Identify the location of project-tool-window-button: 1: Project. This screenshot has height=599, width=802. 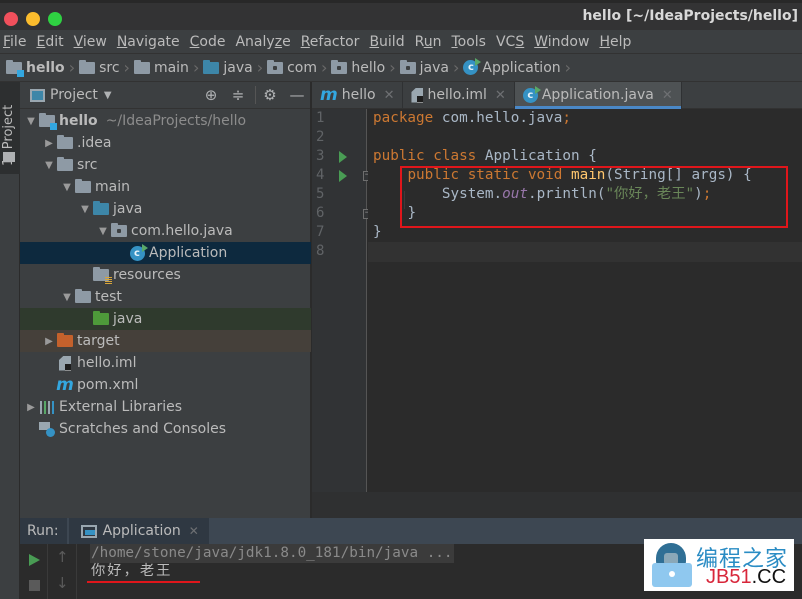
(10, 128).